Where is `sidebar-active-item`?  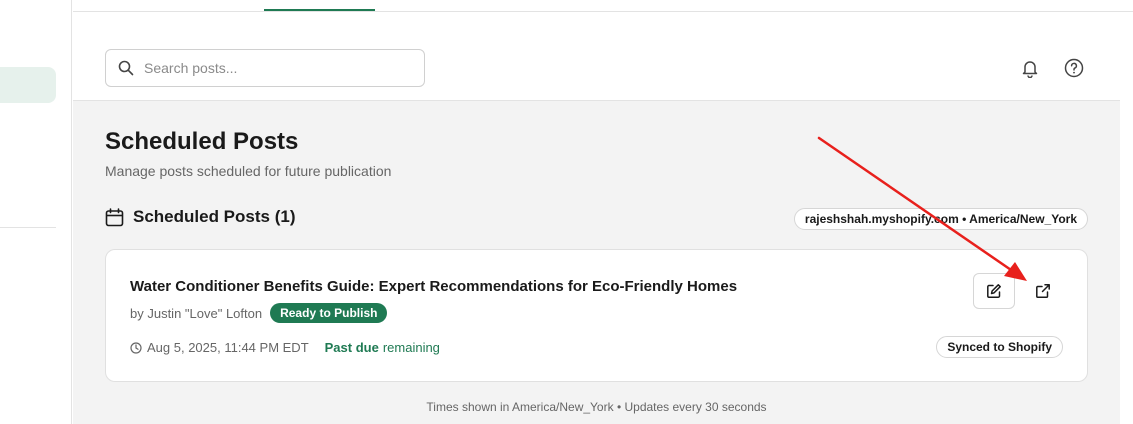
sidebar-active-item is located at coordinates (28, 85).